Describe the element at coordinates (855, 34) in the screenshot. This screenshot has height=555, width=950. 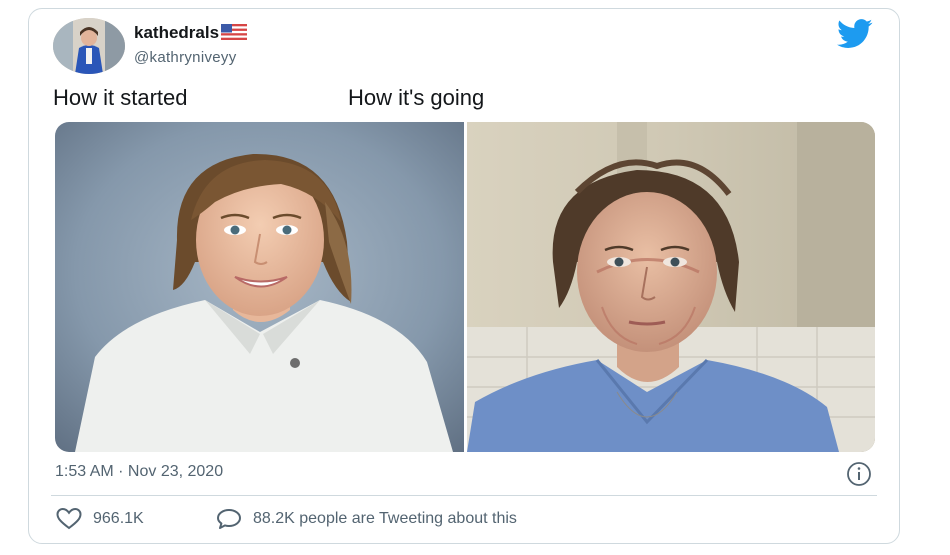
I see `twitter-bird-icon` at that location.